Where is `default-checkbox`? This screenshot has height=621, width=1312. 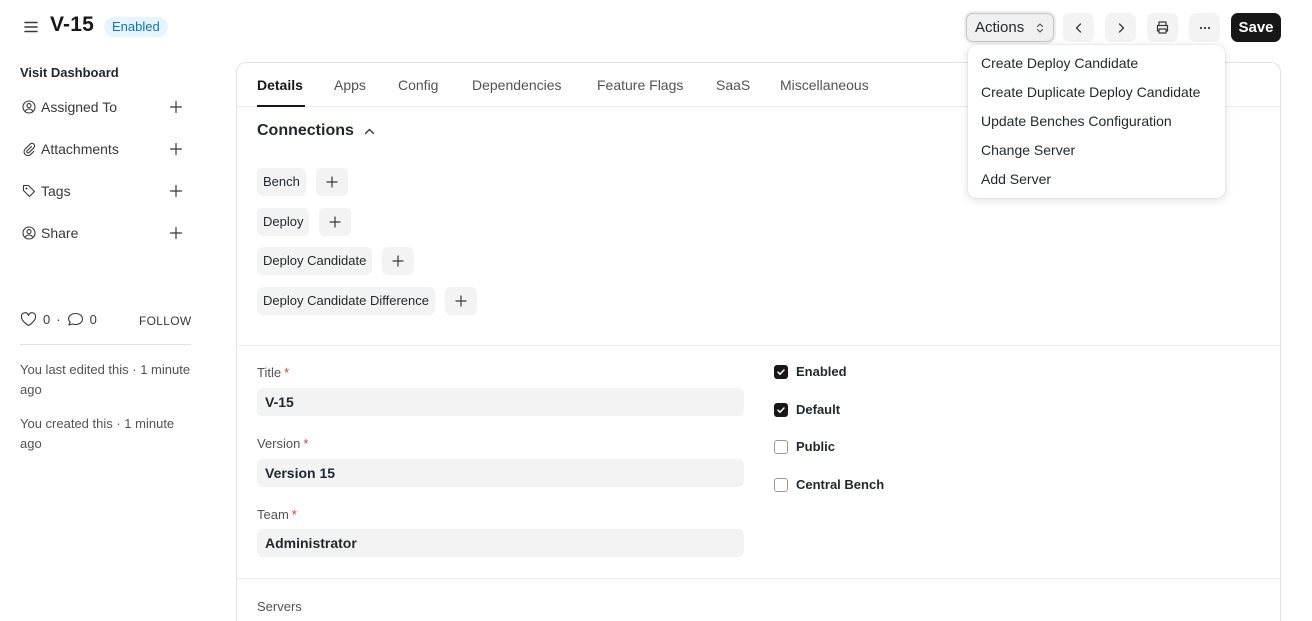 default-checkbox is located at coordinates (781, 409).